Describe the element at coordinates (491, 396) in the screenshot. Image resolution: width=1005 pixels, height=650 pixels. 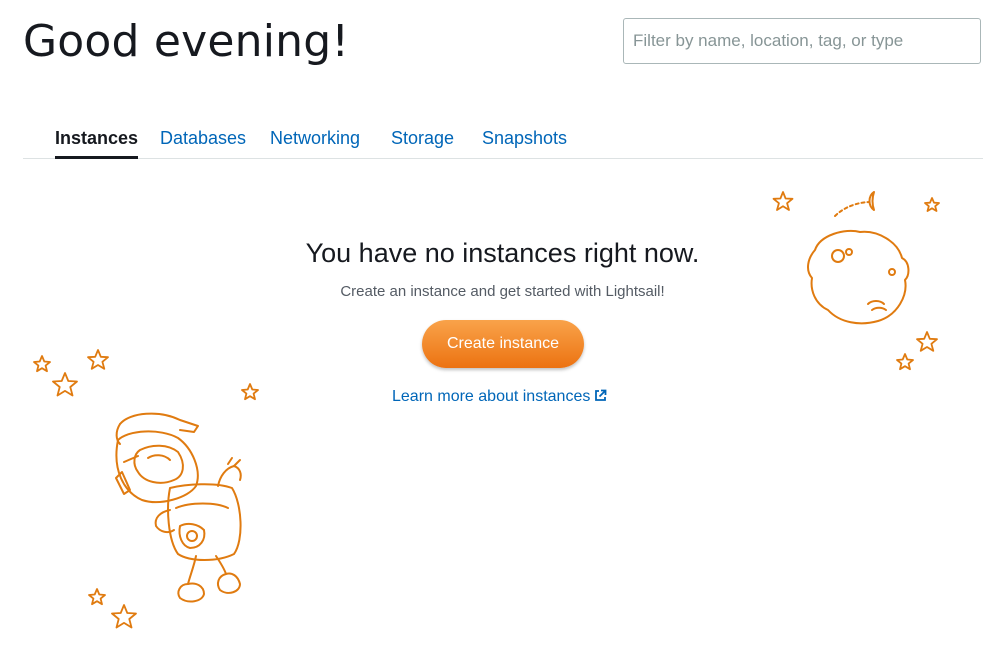
I see `learn-more-link-label: Learn more about instances` at that location.